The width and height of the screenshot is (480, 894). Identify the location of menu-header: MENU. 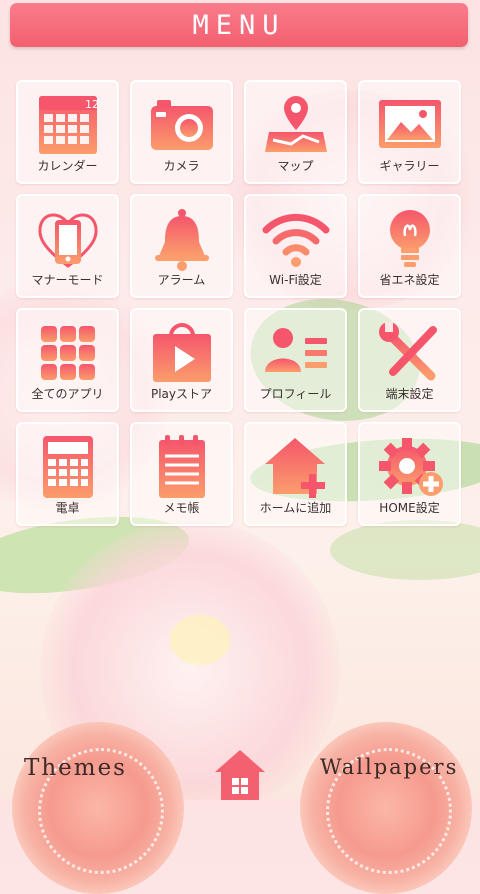
(239, 25).